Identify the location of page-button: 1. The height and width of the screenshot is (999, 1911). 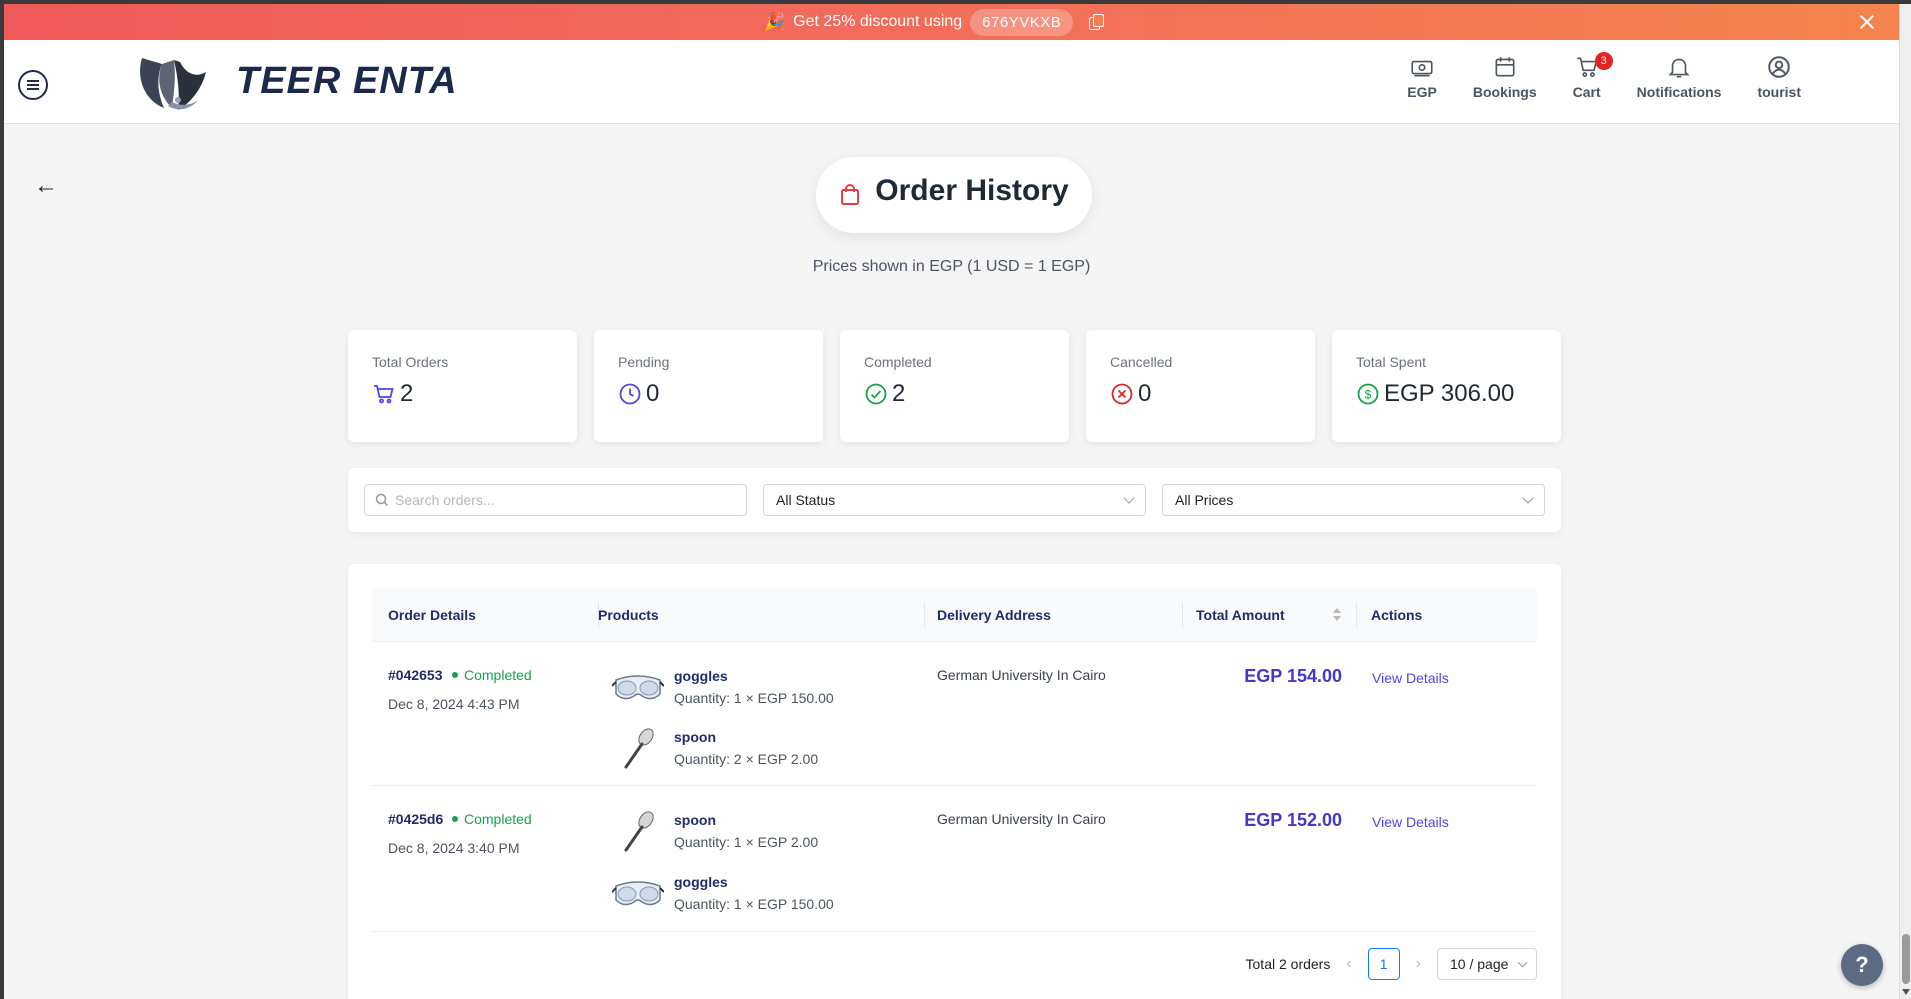
(1383, 964).